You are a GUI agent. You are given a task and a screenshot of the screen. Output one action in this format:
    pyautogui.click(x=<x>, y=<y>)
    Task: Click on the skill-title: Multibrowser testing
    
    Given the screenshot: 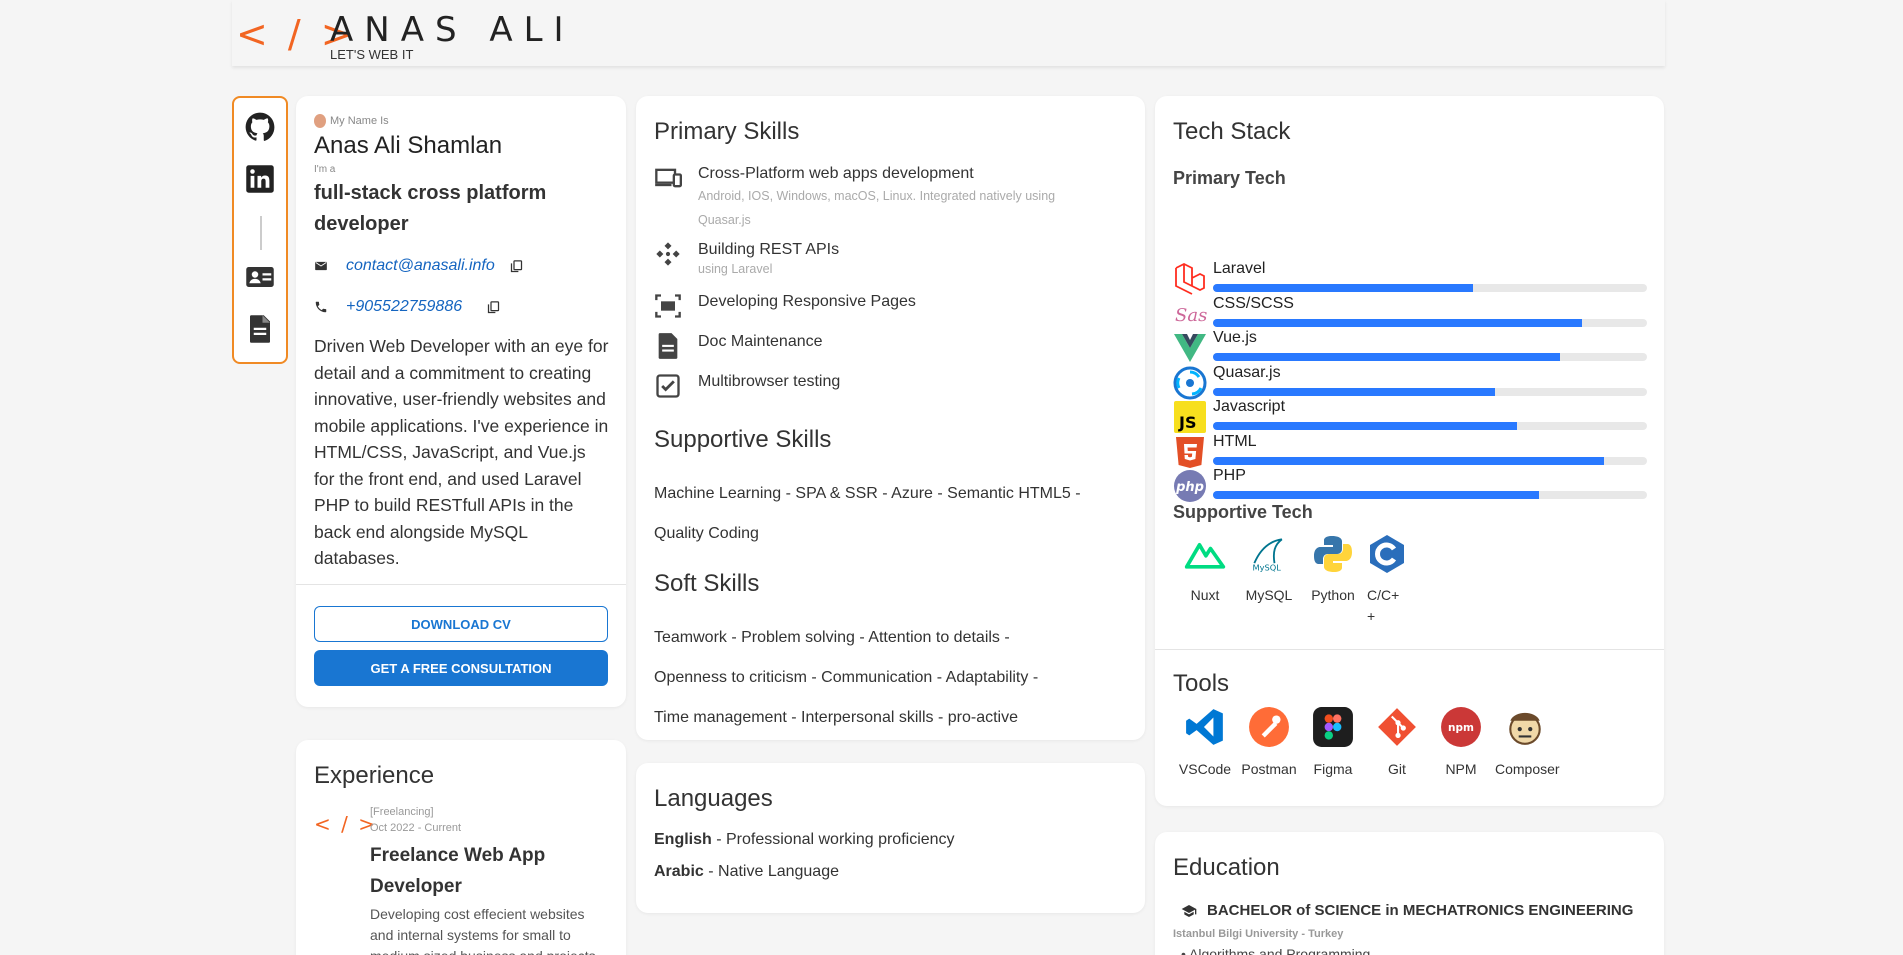 What is the action you would take?
    pyautogui.click(x=769, y=381)
    